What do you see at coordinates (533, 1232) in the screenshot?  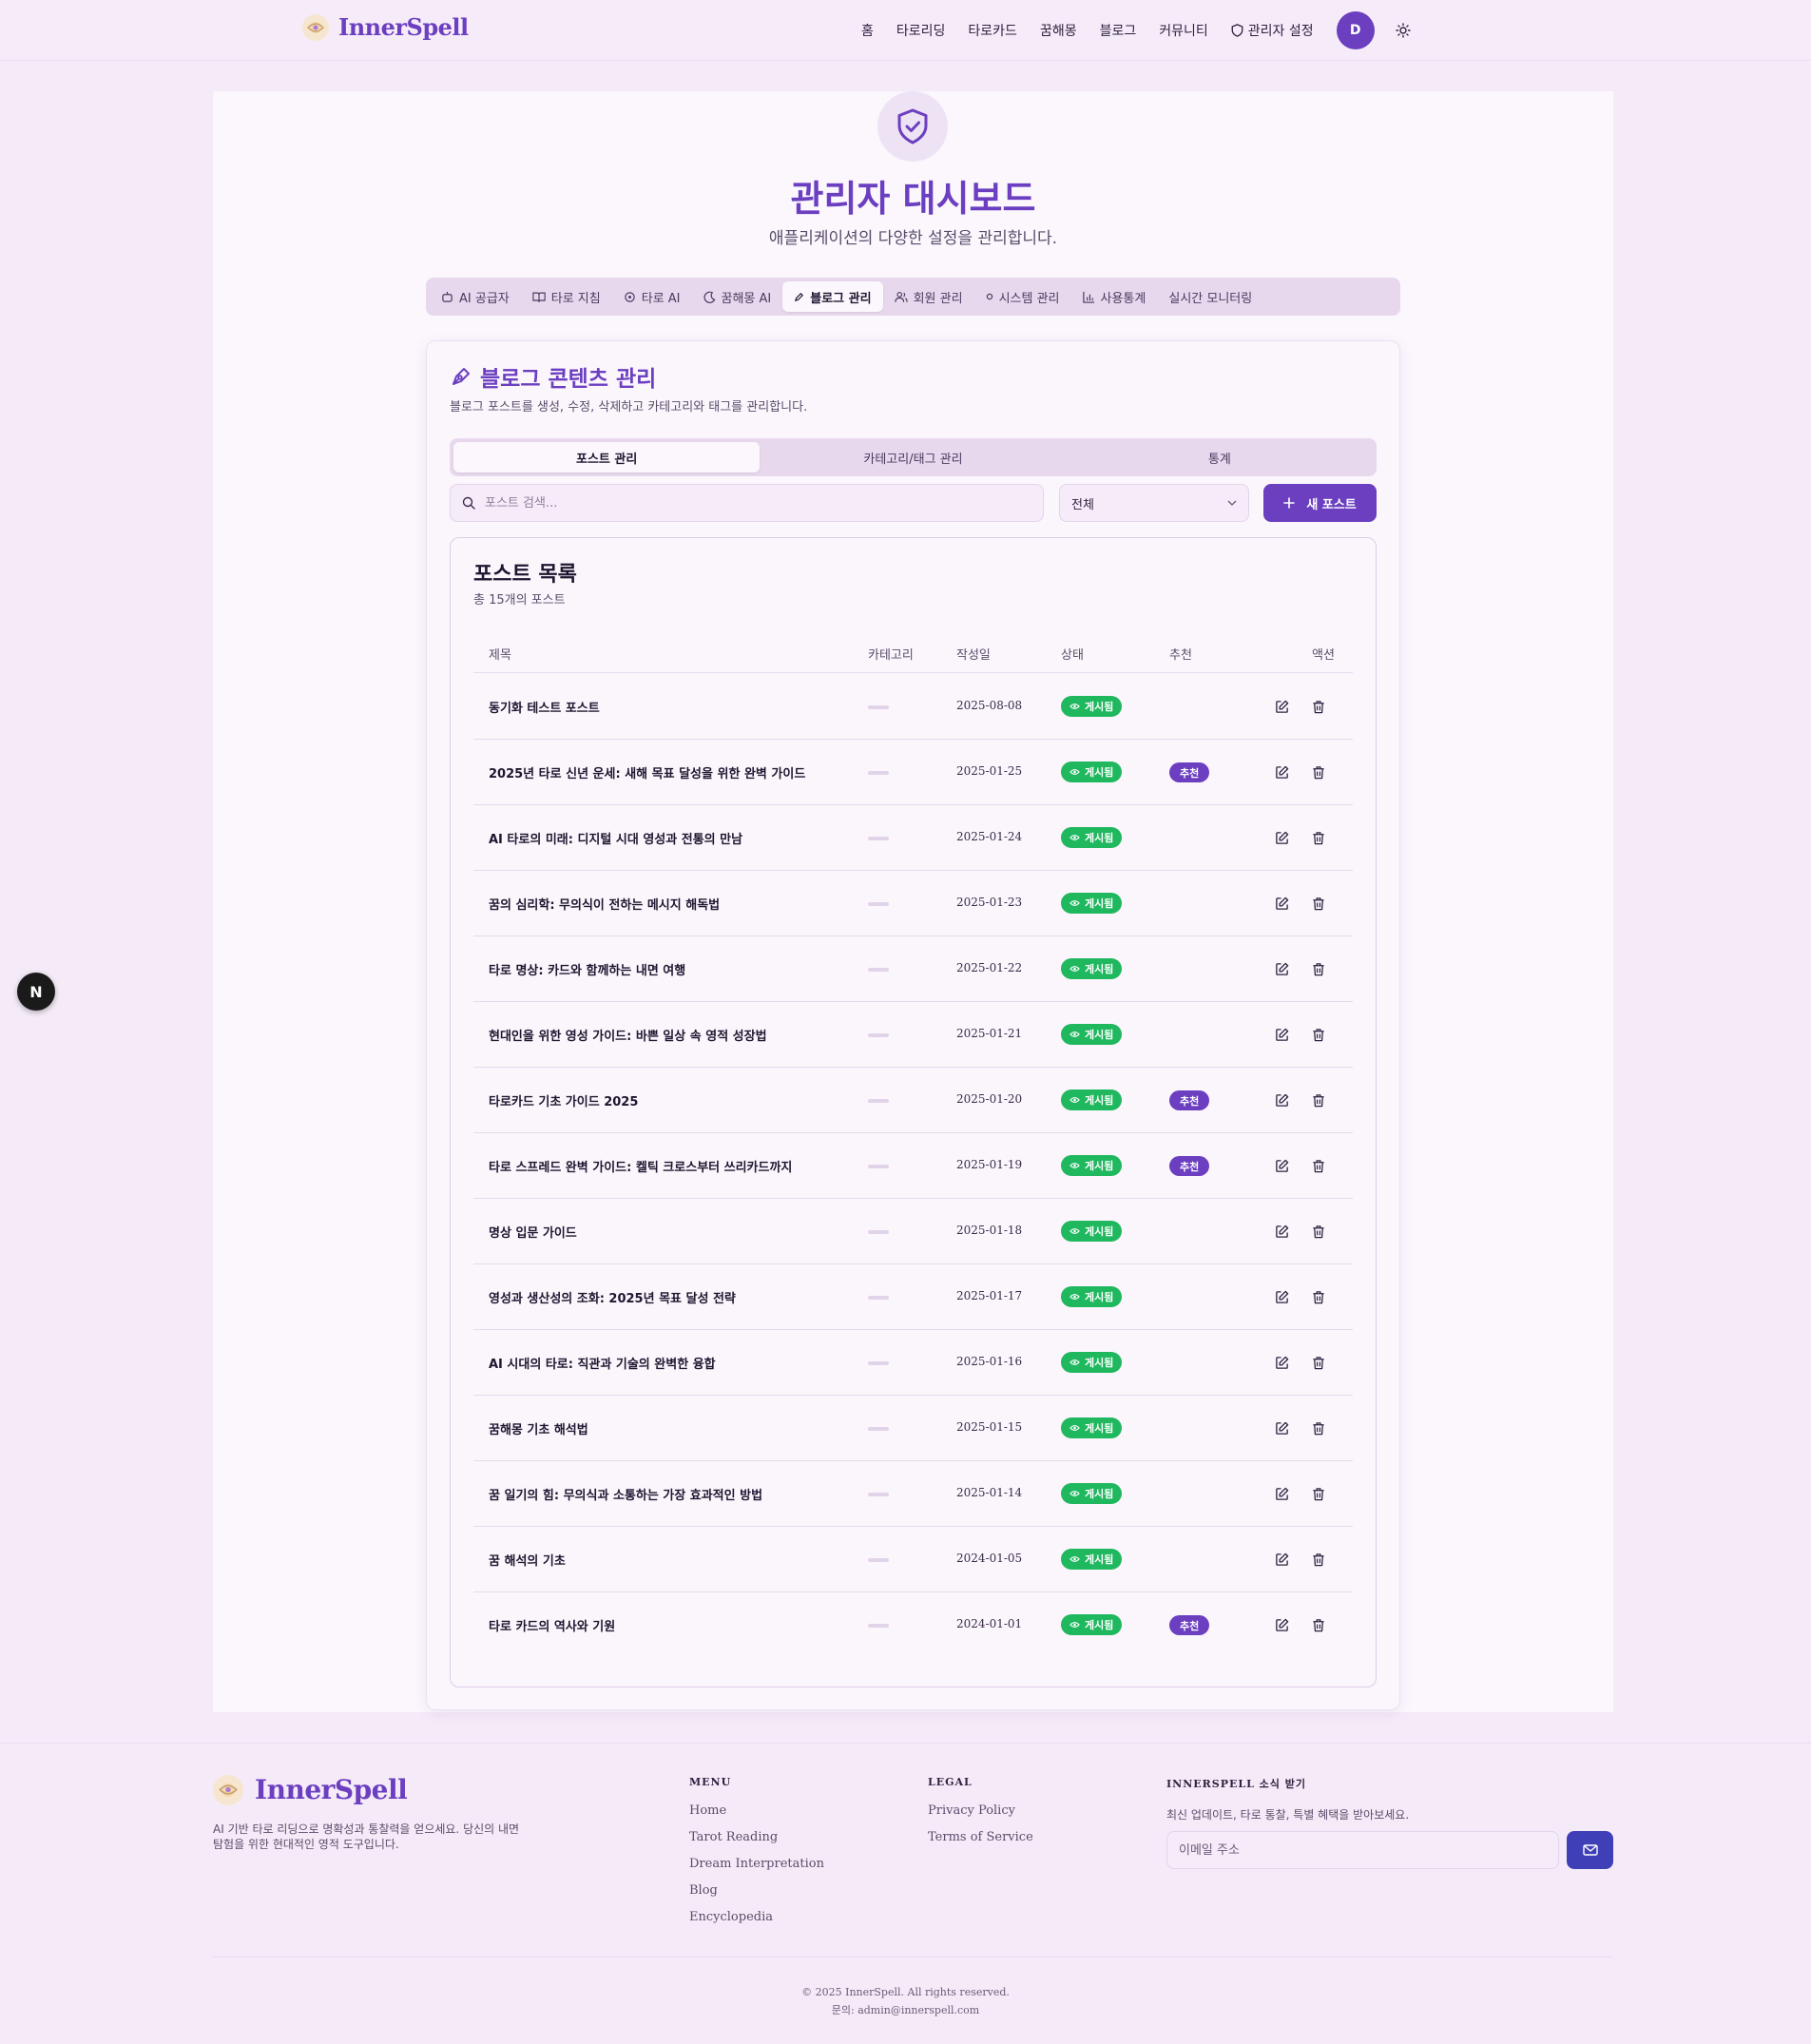 I see `post-title: 명상 입문 가이드` at bounding box center [533, 1232].